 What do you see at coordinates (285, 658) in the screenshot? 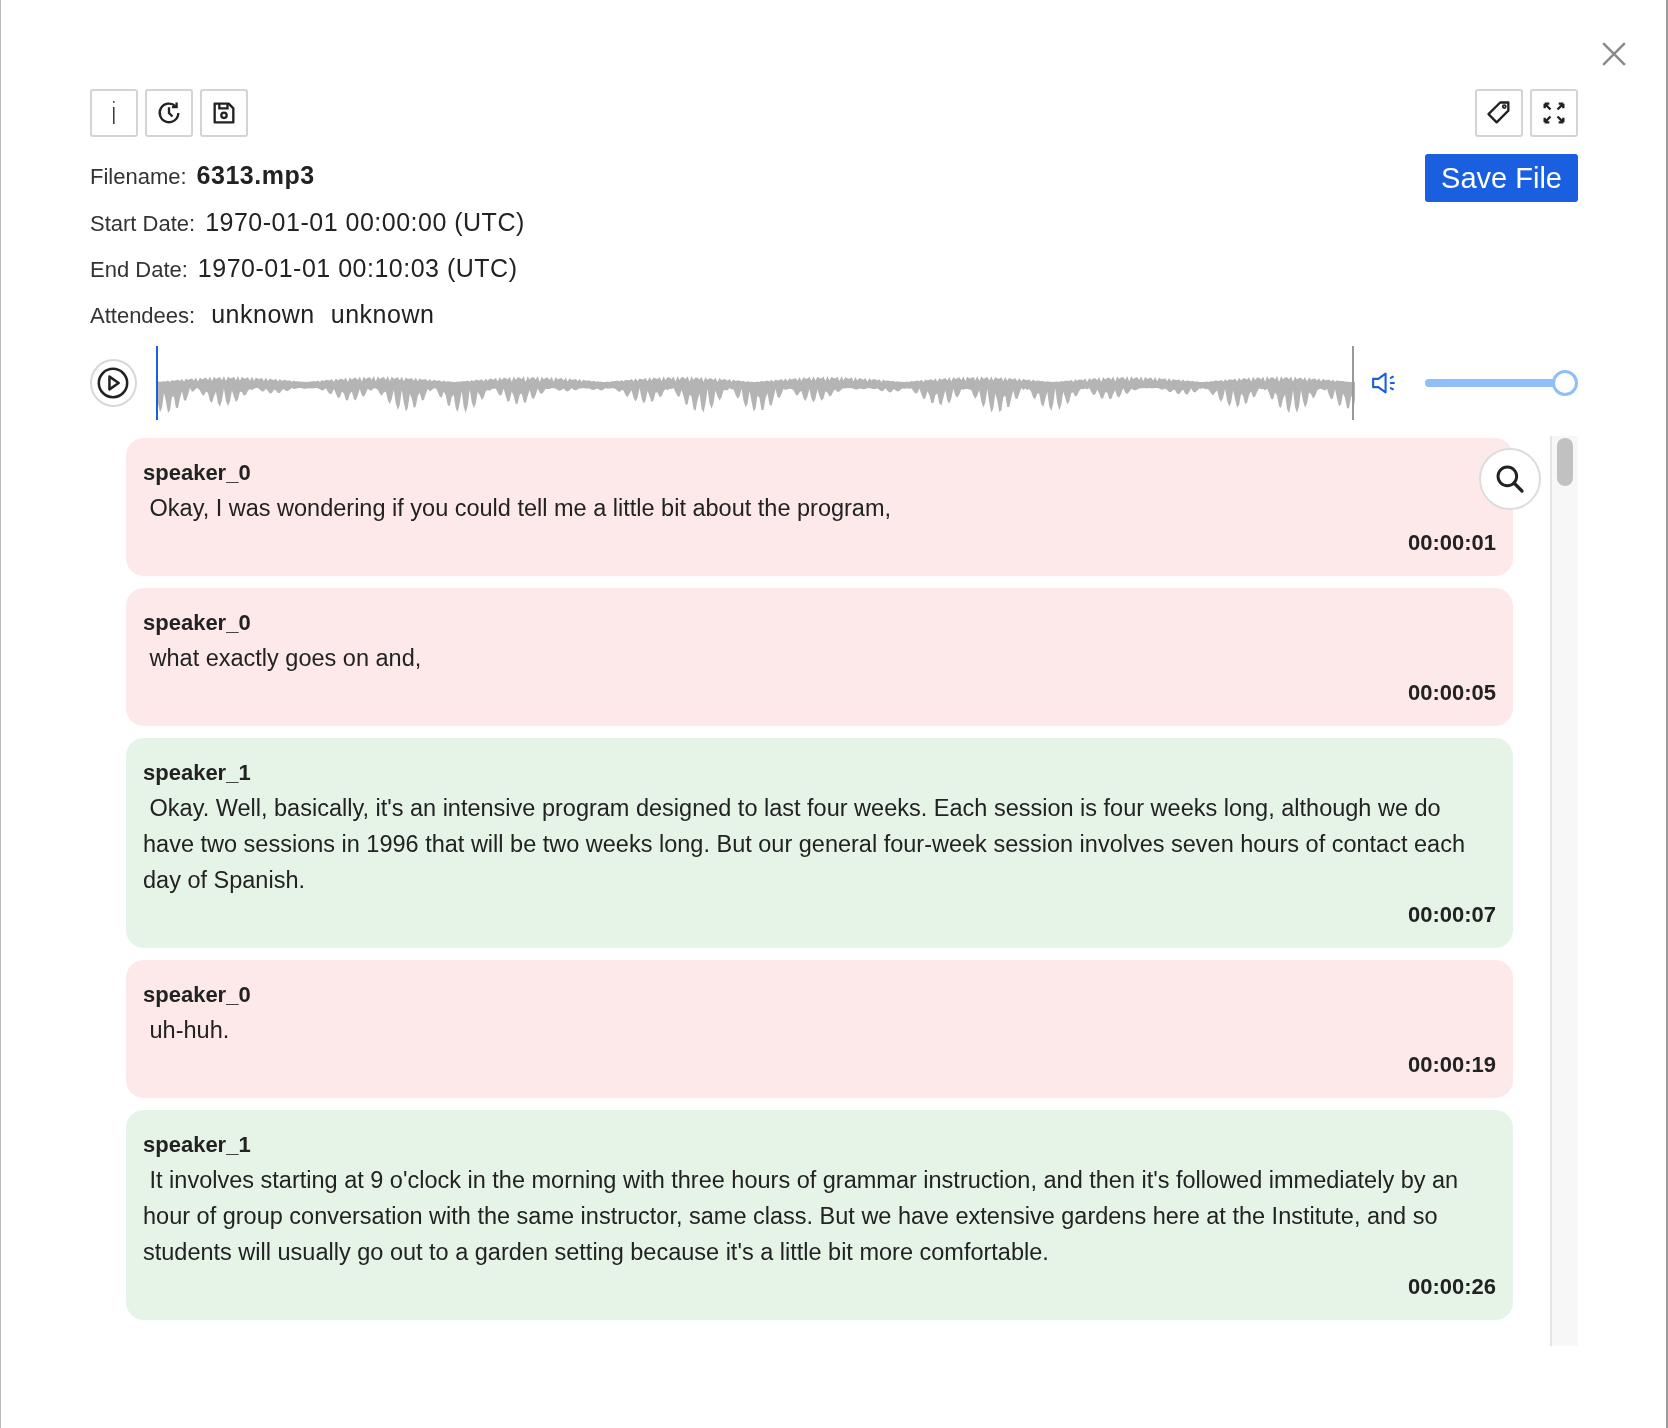
I see `transcript-text: what exactly goes on and,` at bounding box center [285, 658].